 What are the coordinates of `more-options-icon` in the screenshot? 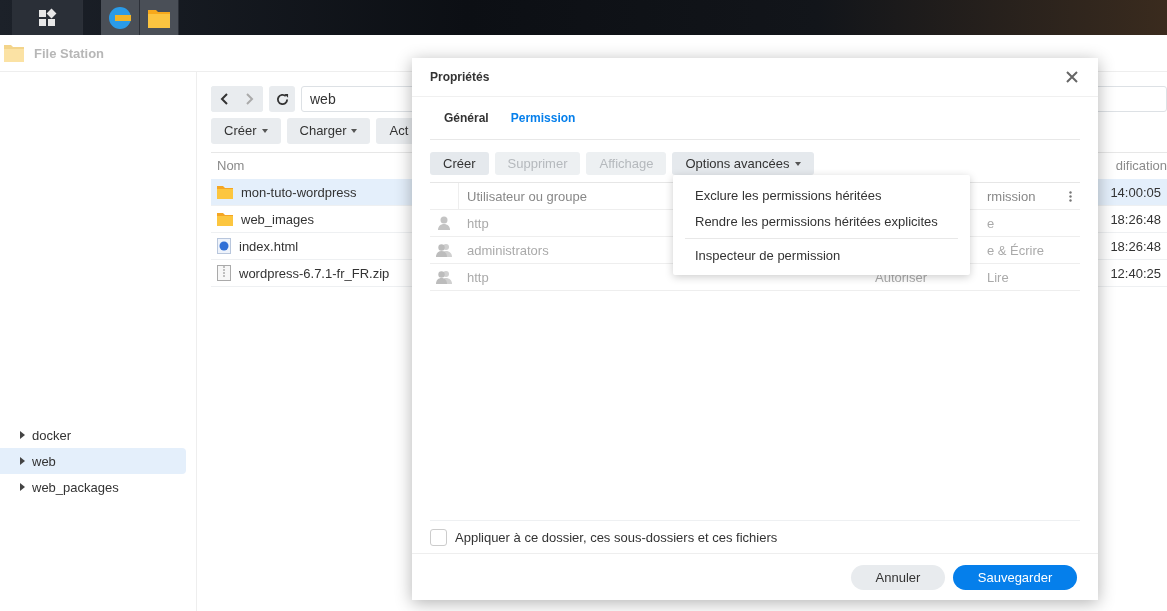 It's located at (1070, 196).